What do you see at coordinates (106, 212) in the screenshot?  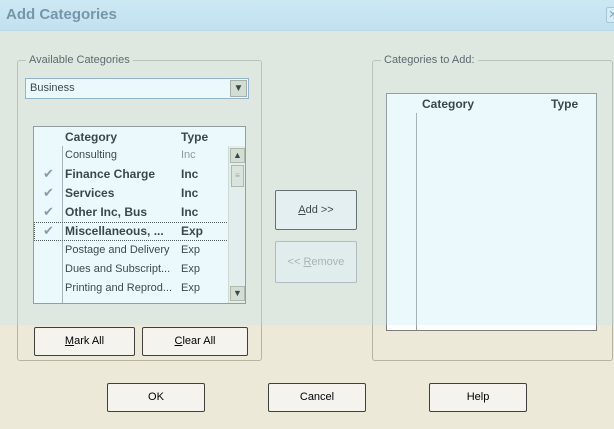 I see `category-name: Other Inc, Bus` at bounding box center [106, 212].